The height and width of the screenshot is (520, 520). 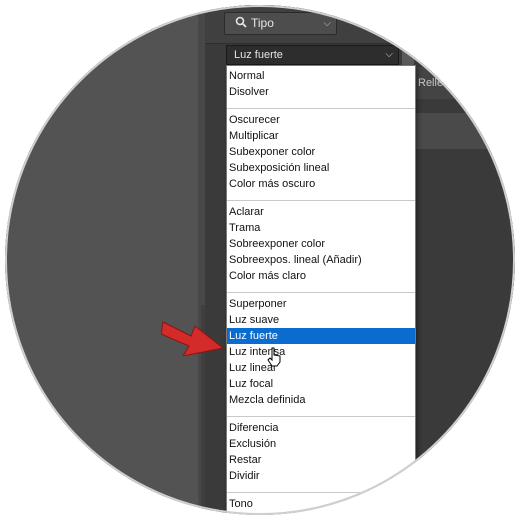 I want to click on menu-item: Luz focal, so click(x=321, y=384).